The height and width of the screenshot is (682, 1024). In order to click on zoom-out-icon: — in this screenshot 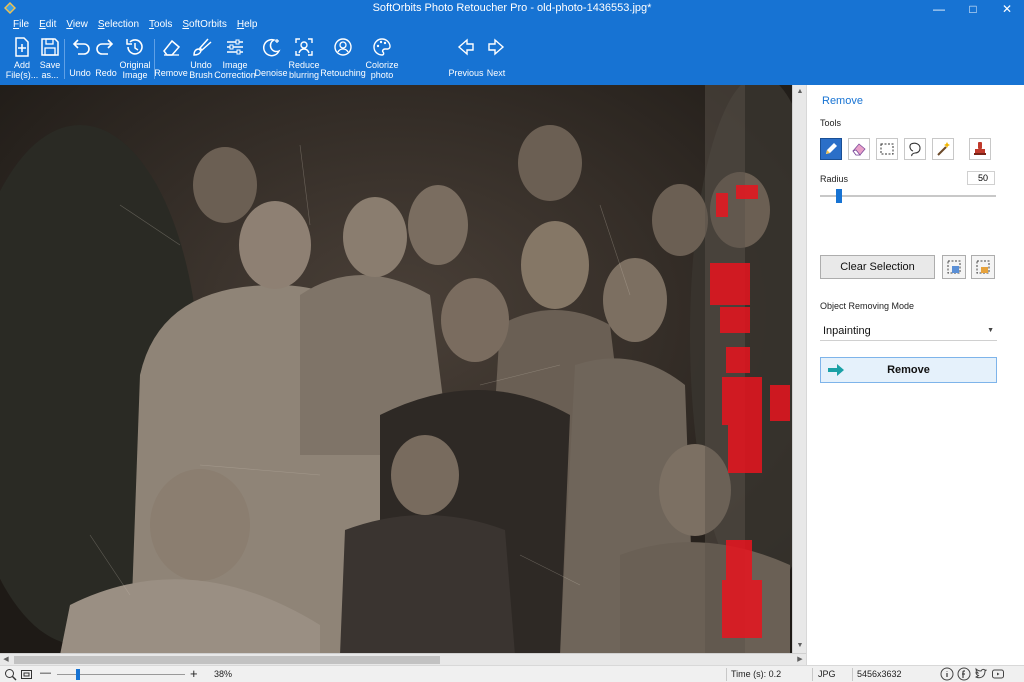, I will do `click(45, 673)`.